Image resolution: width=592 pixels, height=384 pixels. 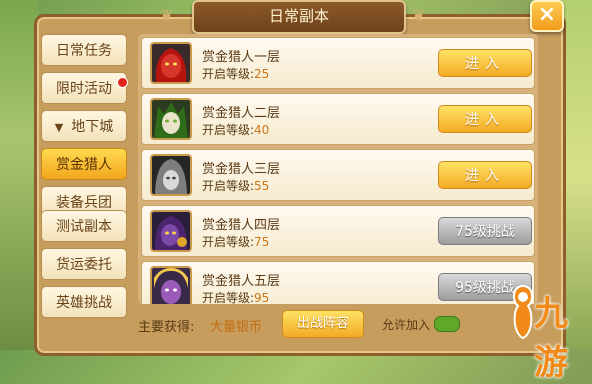 What do you see at coordinates (338, 63) in the screenshot?
I see `list-item: 赏金猎人一层 开启等级:25 进入` at bounding box center [338, 63].